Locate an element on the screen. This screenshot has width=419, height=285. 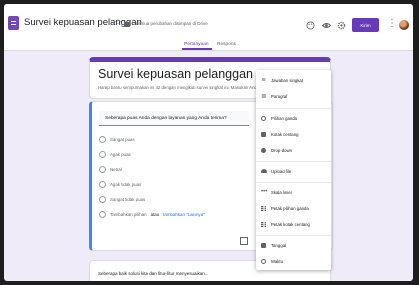
short-answer-icon: ≡ is located at coordinates (263, 80).